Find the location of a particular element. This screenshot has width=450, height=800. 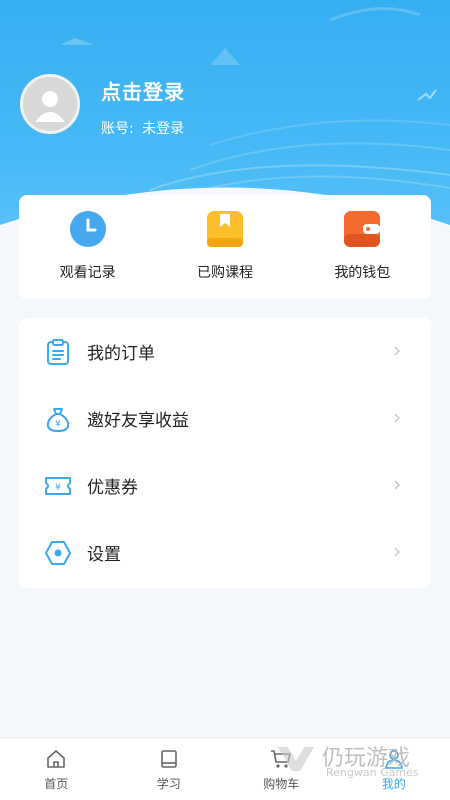

default-user-icon is located at coordinates (50, 106).